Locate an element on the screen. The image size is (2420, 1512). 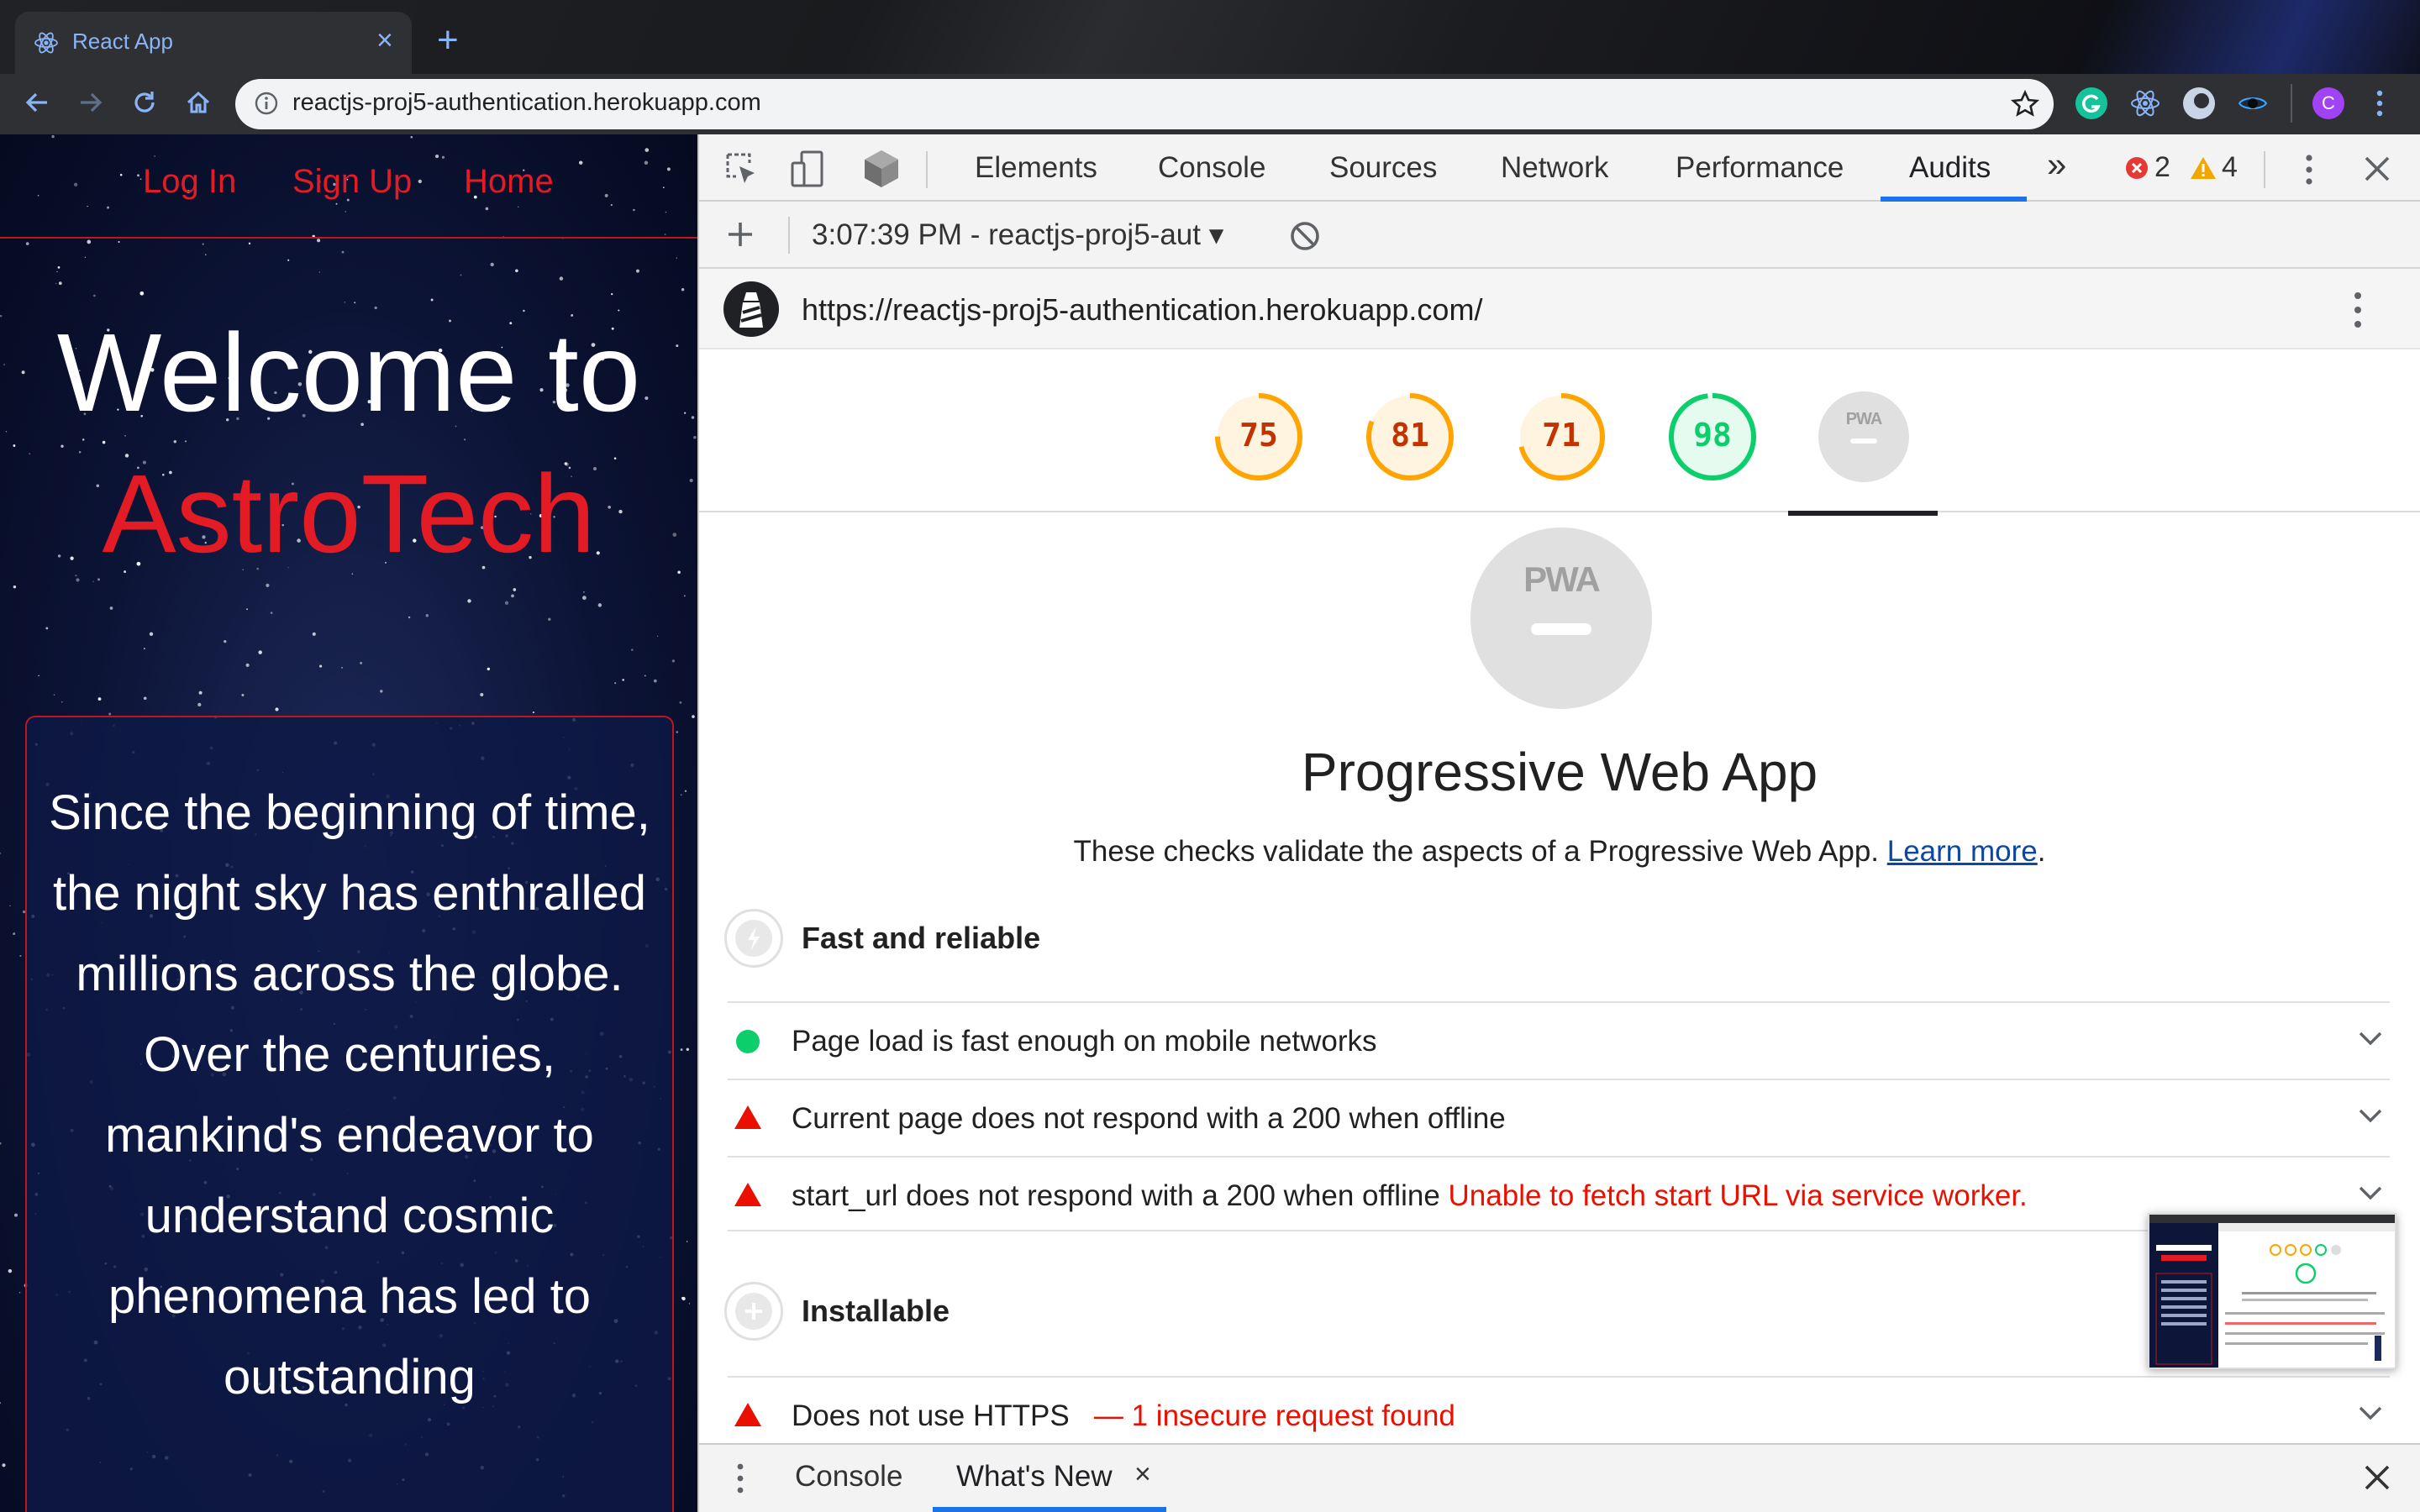
tab-close-icon: × is located at coordinates (384, 40).